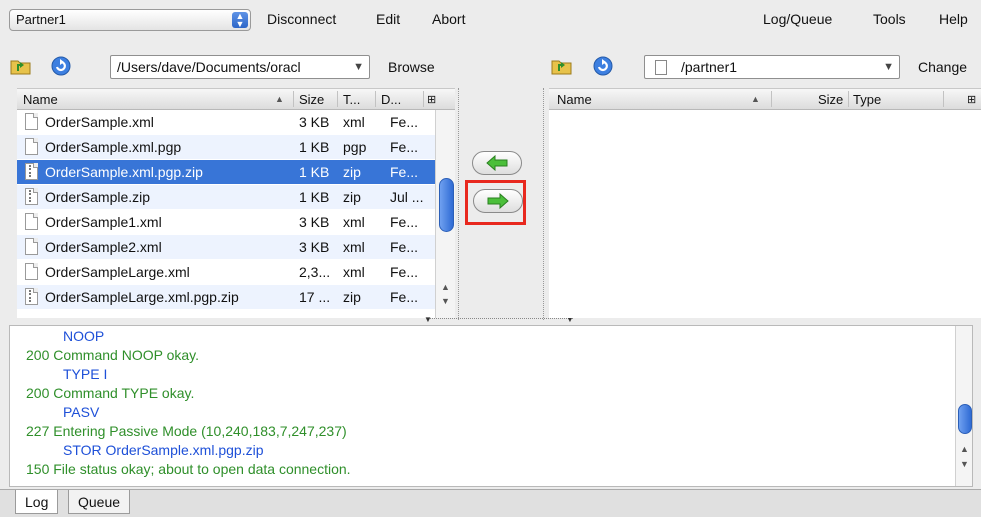 This screenshot has width=981, height=517. I want to click on partner-select-value: Partner1, so click(41, 19).